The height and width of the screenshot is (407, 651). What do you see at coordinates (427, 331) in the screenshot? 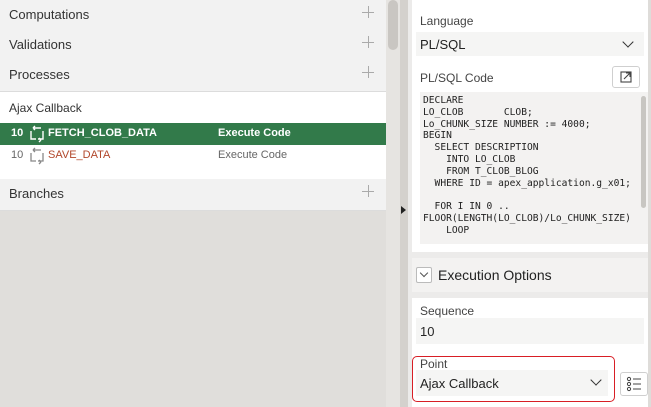
I see `input-value: 10` at bounding box center [427, 331].